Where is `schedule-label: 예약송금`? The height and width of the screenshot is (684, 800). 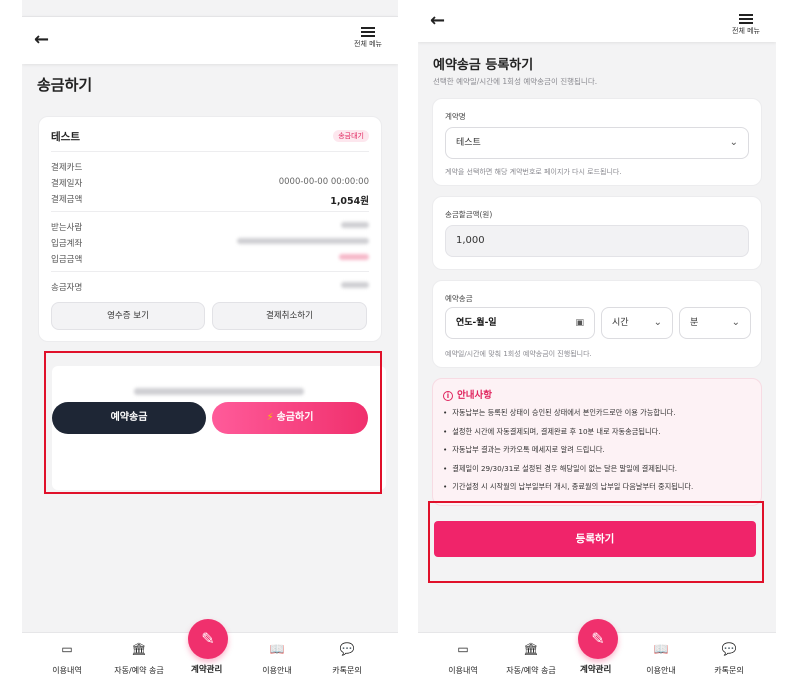
schedule-label: 예약송금 is located at coordinates (459, 298).